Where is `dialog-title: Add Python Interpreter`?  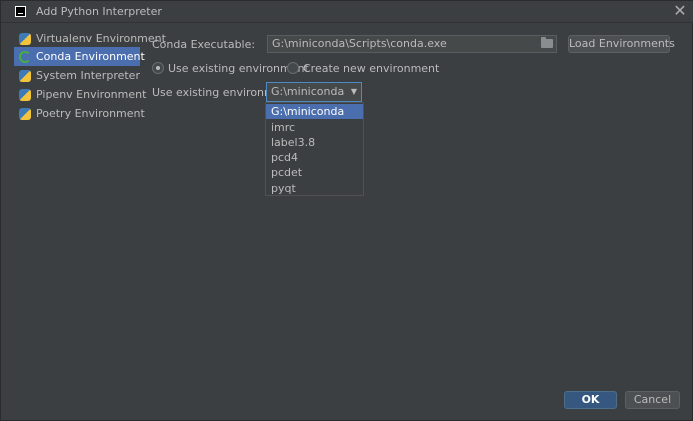
dialog-title: Add Python Interpreter is located at coordinates (99, 11).